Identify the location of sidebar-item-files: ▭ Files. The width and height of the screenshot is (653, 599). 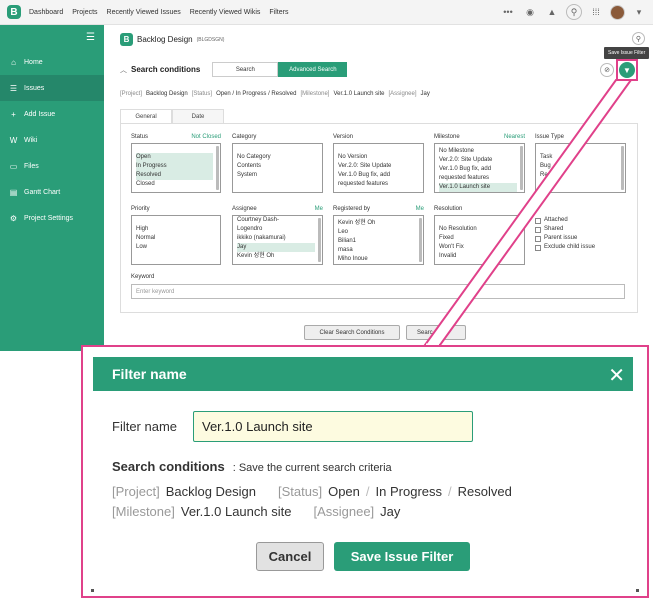
(52, 166).